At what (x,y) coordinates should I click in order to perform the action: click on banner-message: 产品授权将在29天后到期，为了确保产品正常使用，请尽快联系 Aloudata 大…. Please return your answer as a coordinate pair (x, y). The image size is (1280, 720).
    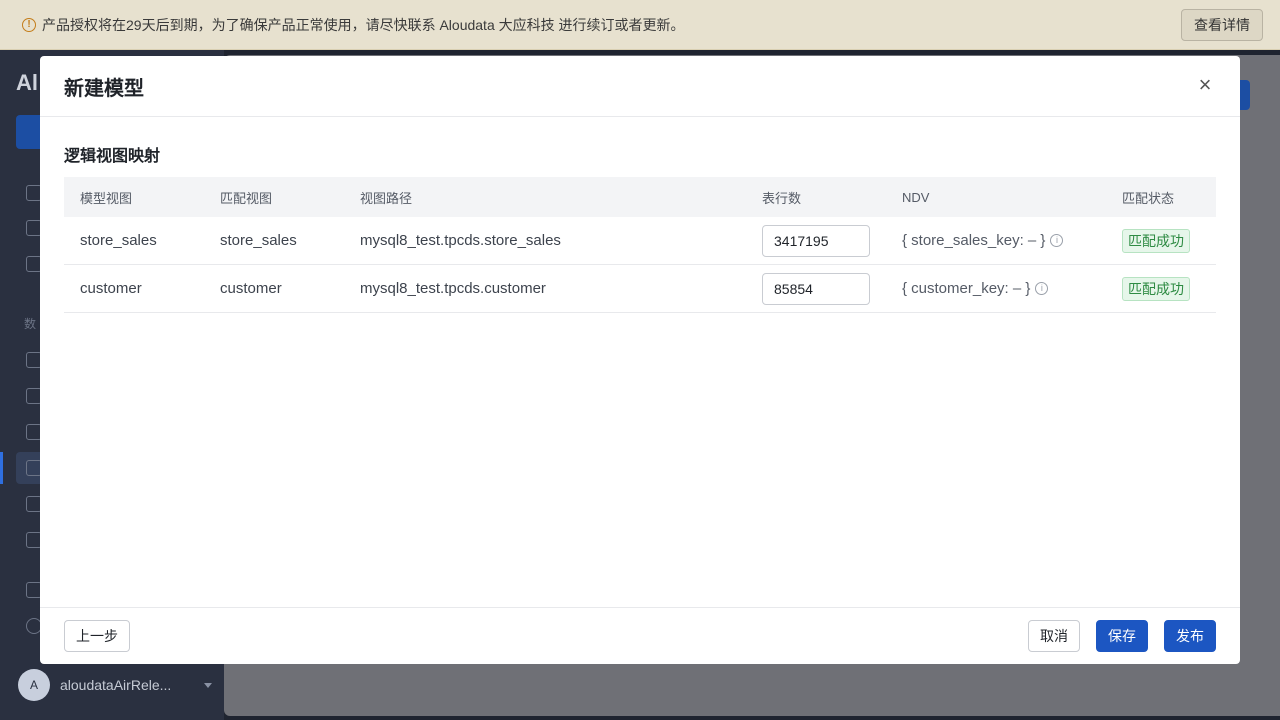
    Looking at the image, I should click on (363, 24).